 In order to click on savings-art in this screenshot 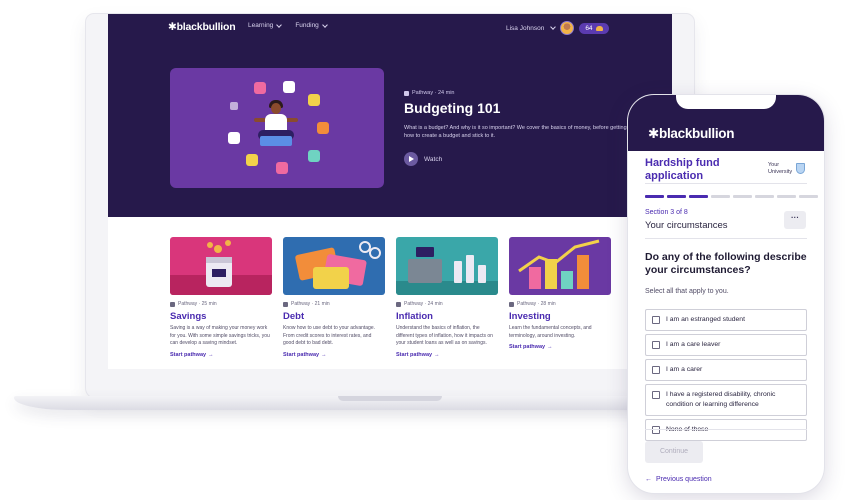, I will do `click(221, 267)`.